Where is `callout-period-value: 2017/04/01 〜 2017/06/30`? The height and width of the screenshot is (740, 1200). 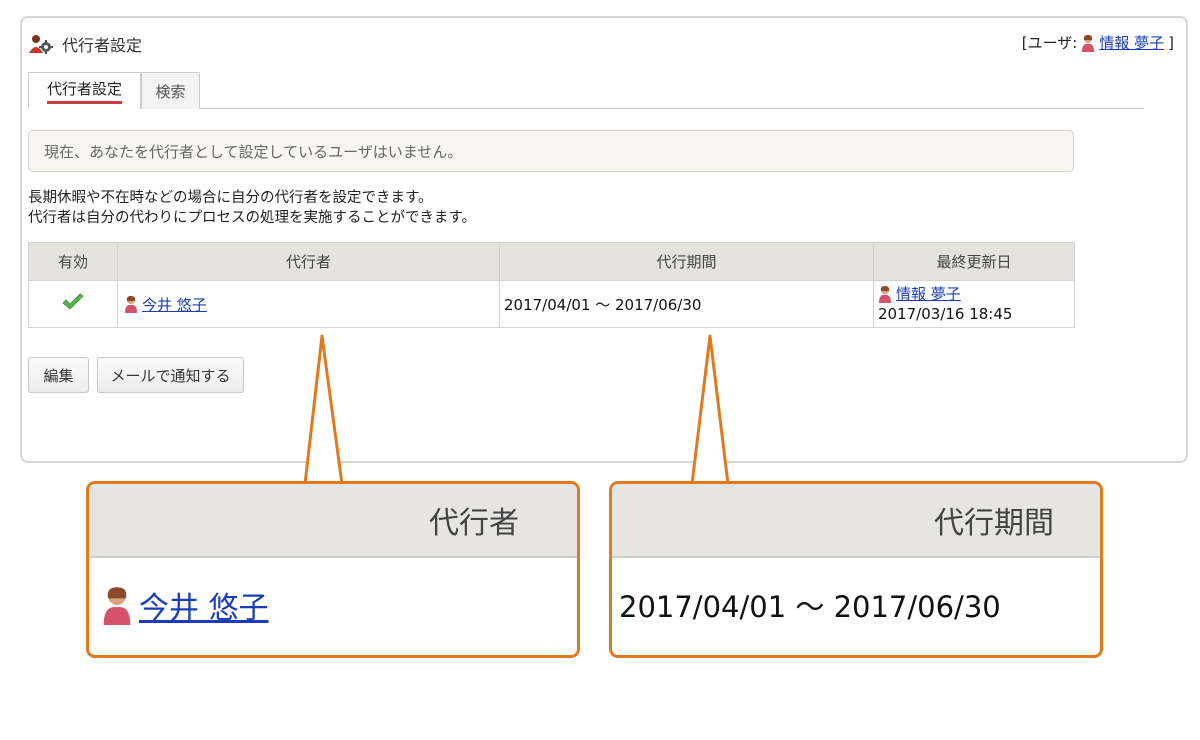 callout-period-value: 2017/04/01 〜 2017/06/30 is located at coordinates (810, 607).